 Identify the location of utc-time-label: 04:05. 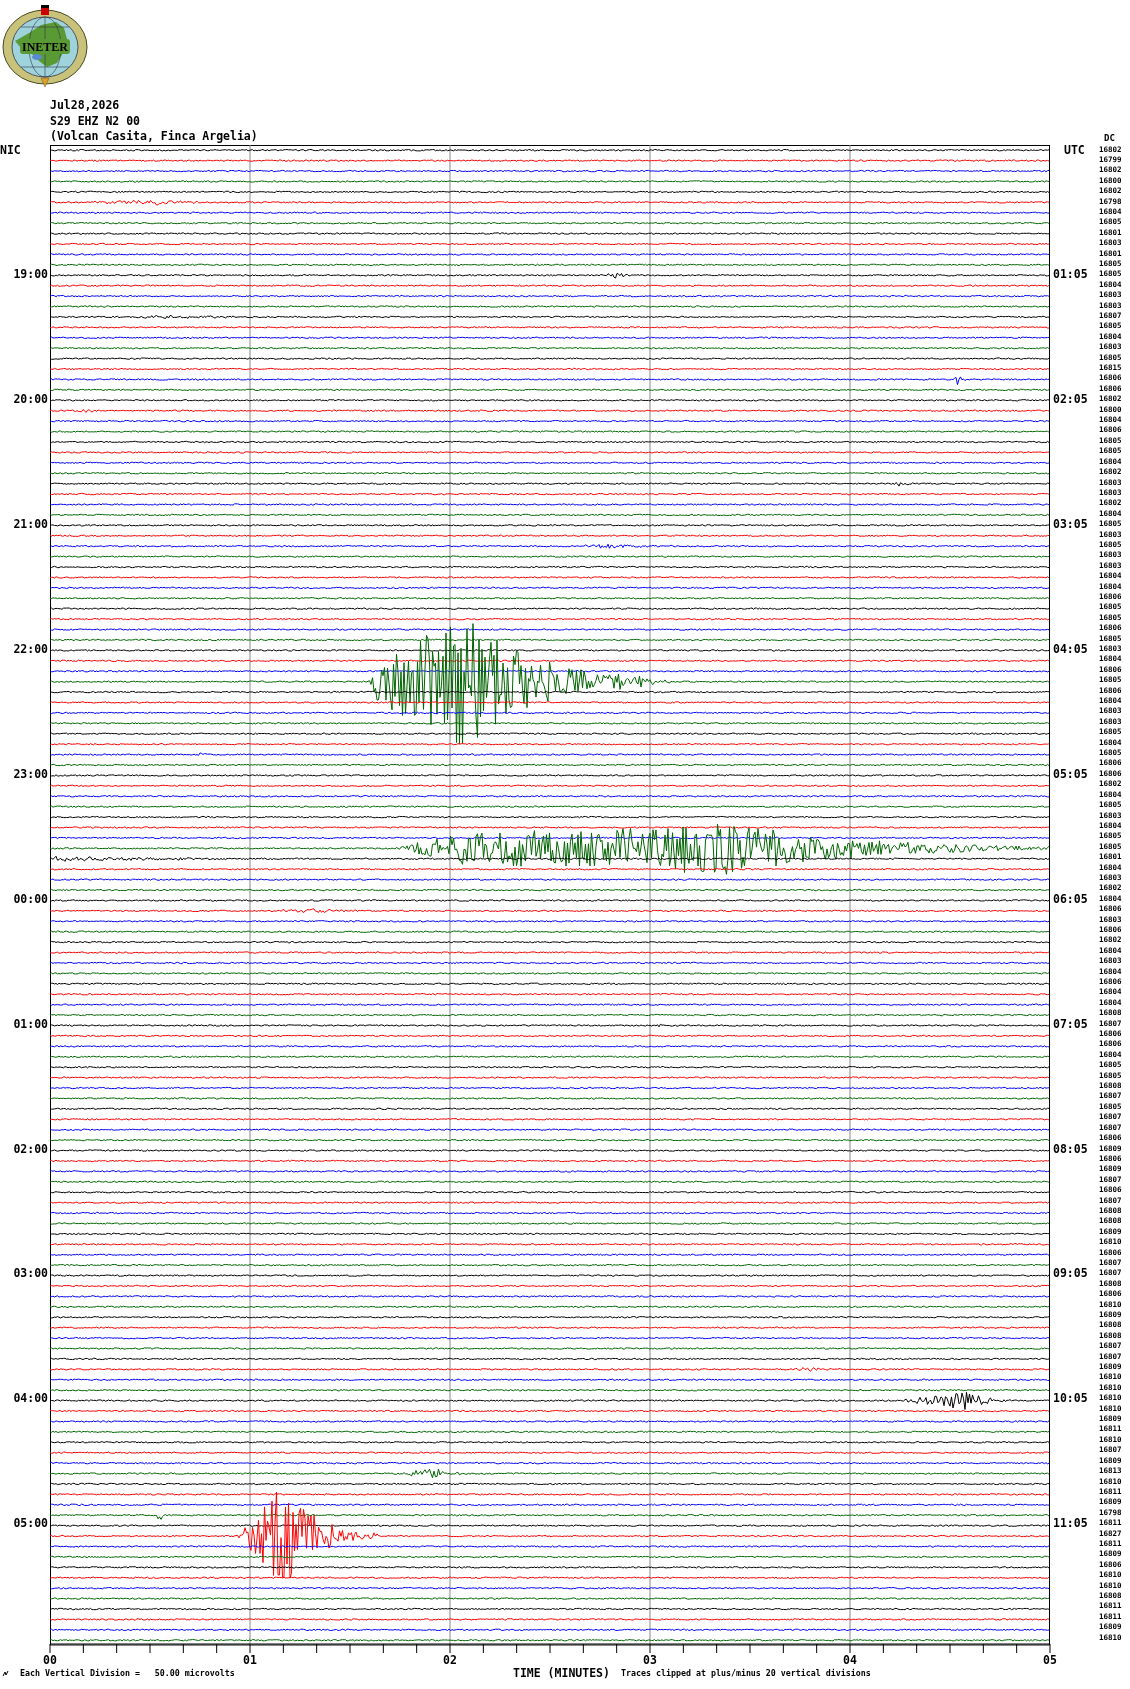
(1070, 649).